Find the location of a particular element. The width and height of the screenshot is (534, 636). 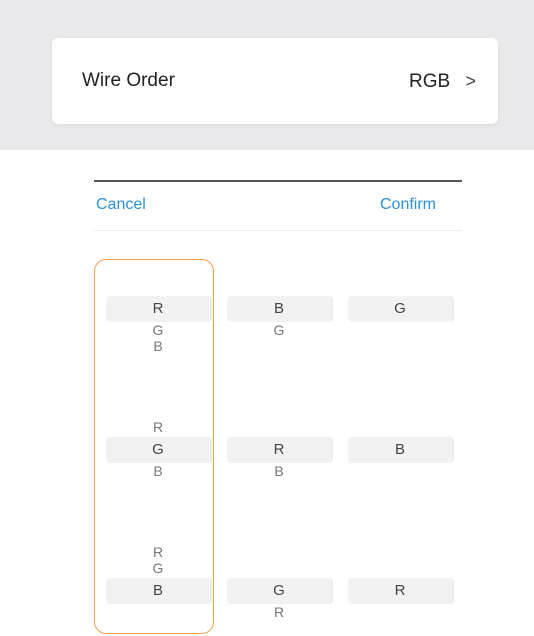

wire-order-setting: Wire Order RGB > is located at coordinates (275, 81).